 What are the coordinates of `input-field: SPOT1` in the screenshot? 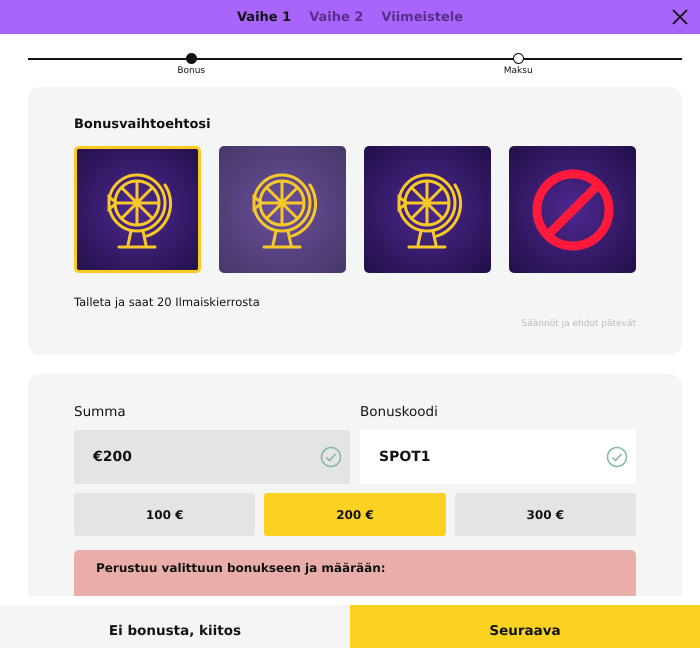 It's located at (498, 457).